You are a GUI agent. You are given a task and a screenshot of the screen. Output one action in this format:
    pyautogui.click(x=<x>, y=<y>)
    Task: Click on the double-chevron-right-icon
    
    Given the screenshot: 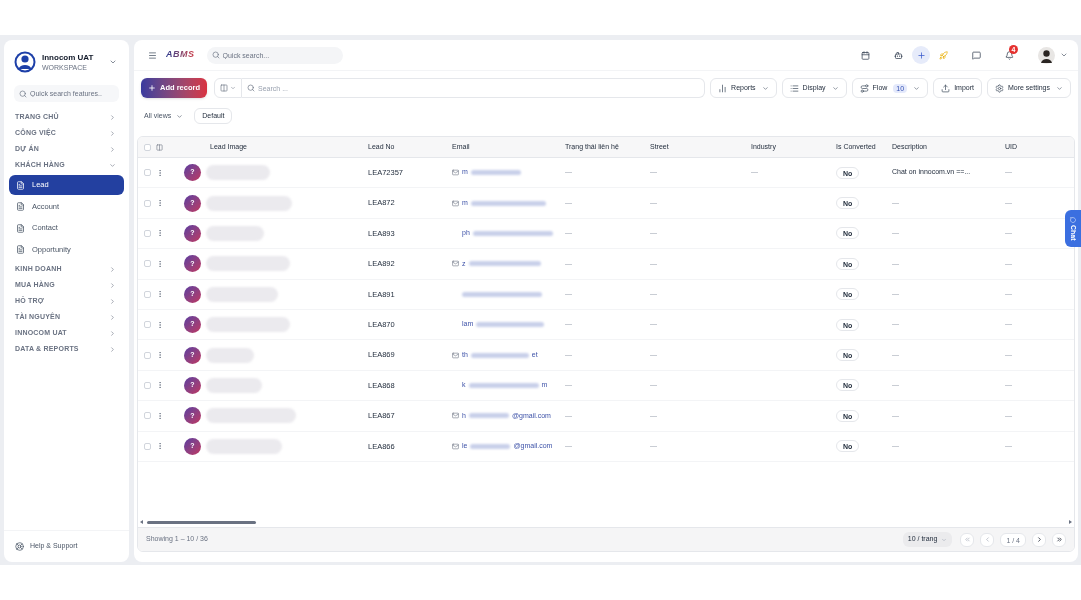 What is the action you would take?
    pyautogui.click(x=1059, y=539)
    